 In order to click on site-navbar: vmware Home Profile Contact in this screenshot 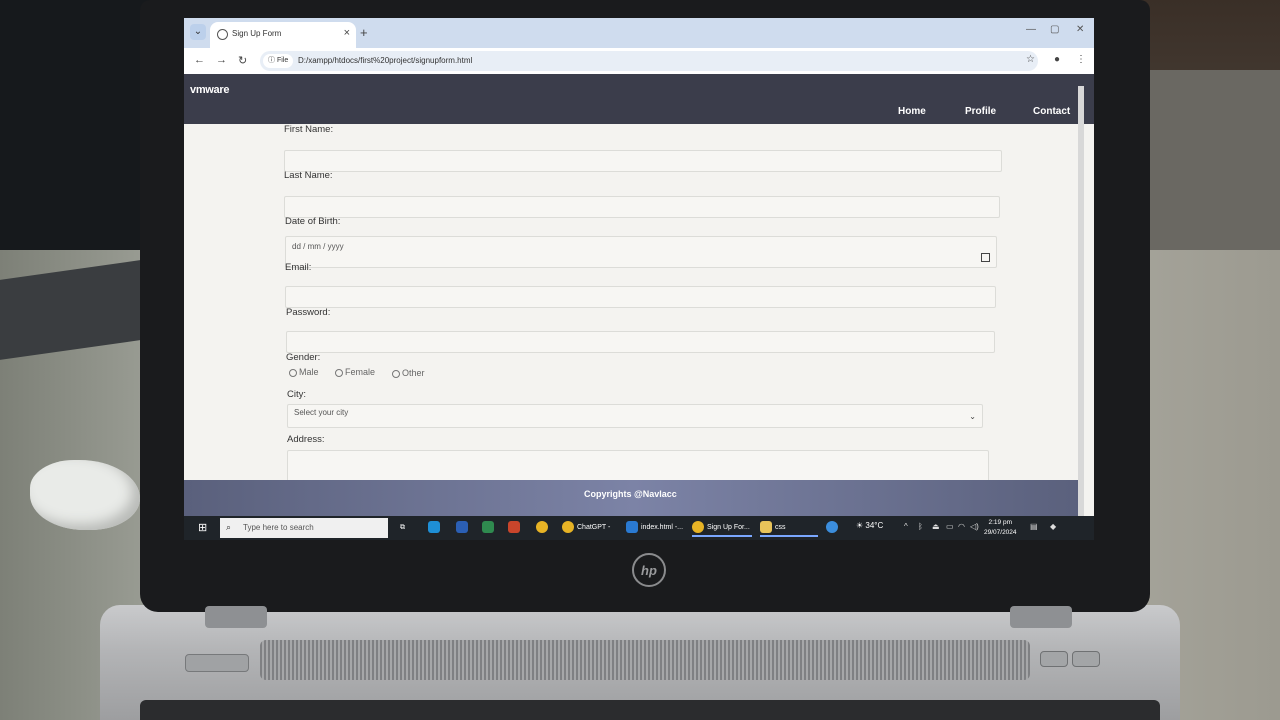, I will do `click(639, 99)`.